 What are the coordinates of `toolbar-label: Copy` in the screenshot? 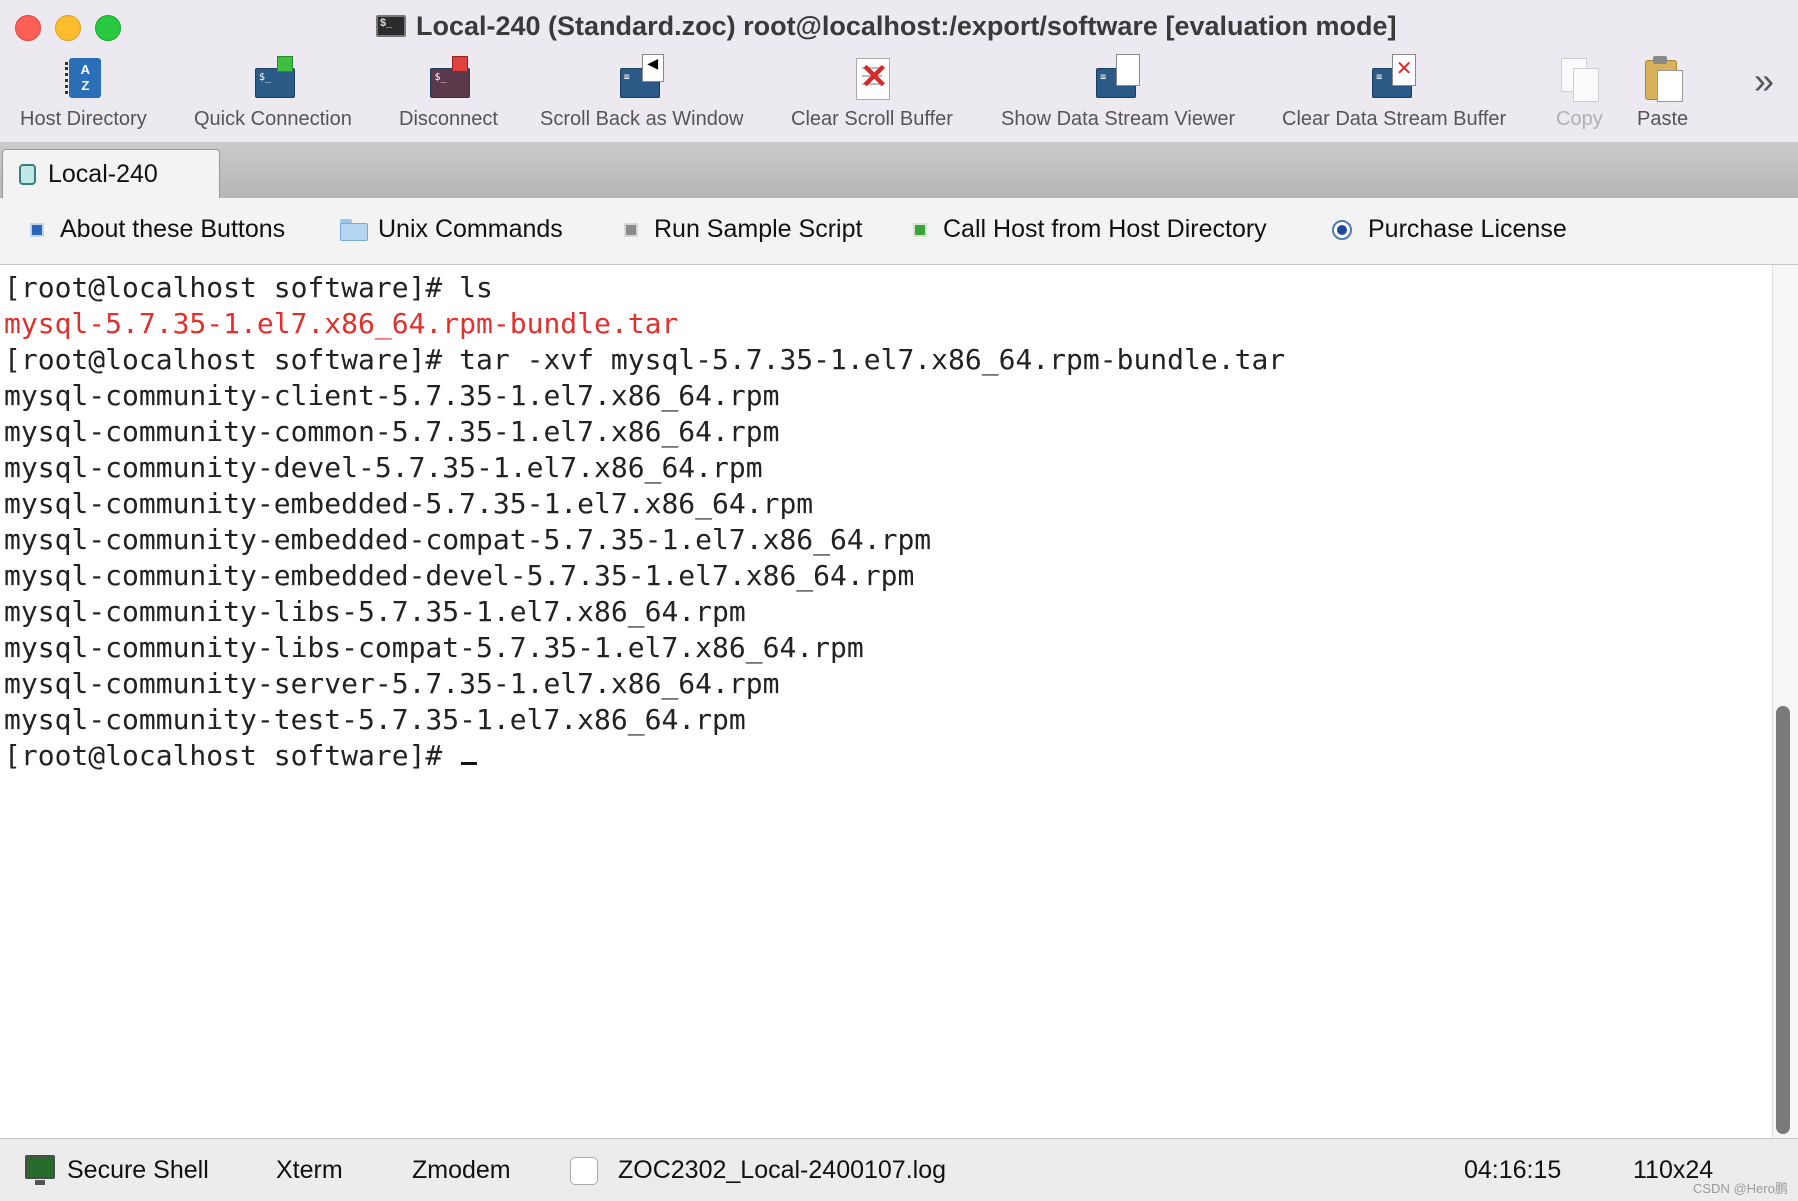 It's located at (1579, 119).